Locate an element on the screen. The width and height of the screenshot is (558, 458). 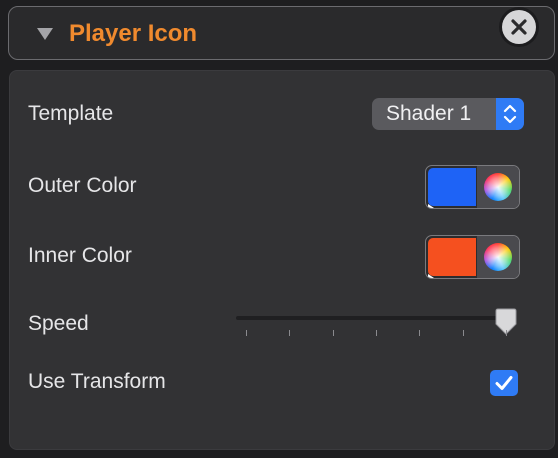
inner-color-swatch is located at coordinates (452, 257).